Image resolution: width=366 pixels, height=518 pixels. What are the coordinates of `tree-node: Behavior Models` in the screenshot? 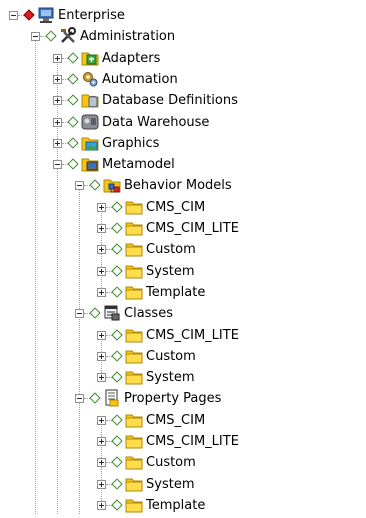 It's located at (183, 185).